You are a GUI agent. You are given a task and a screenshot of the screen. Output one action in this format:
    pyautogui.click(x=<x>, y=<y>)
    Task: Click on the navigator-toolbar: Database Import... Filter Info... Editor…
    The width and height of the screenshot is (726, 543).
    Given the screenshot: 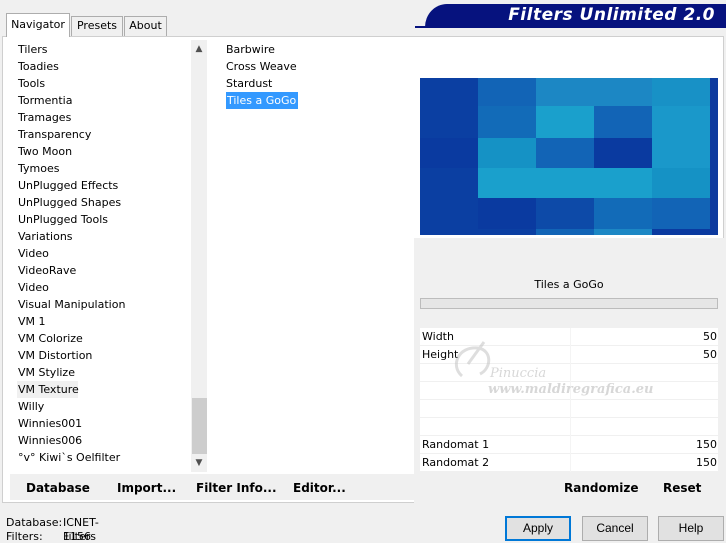 What is the action you would take?
    pyautogui.click(x=212, y=487)
    